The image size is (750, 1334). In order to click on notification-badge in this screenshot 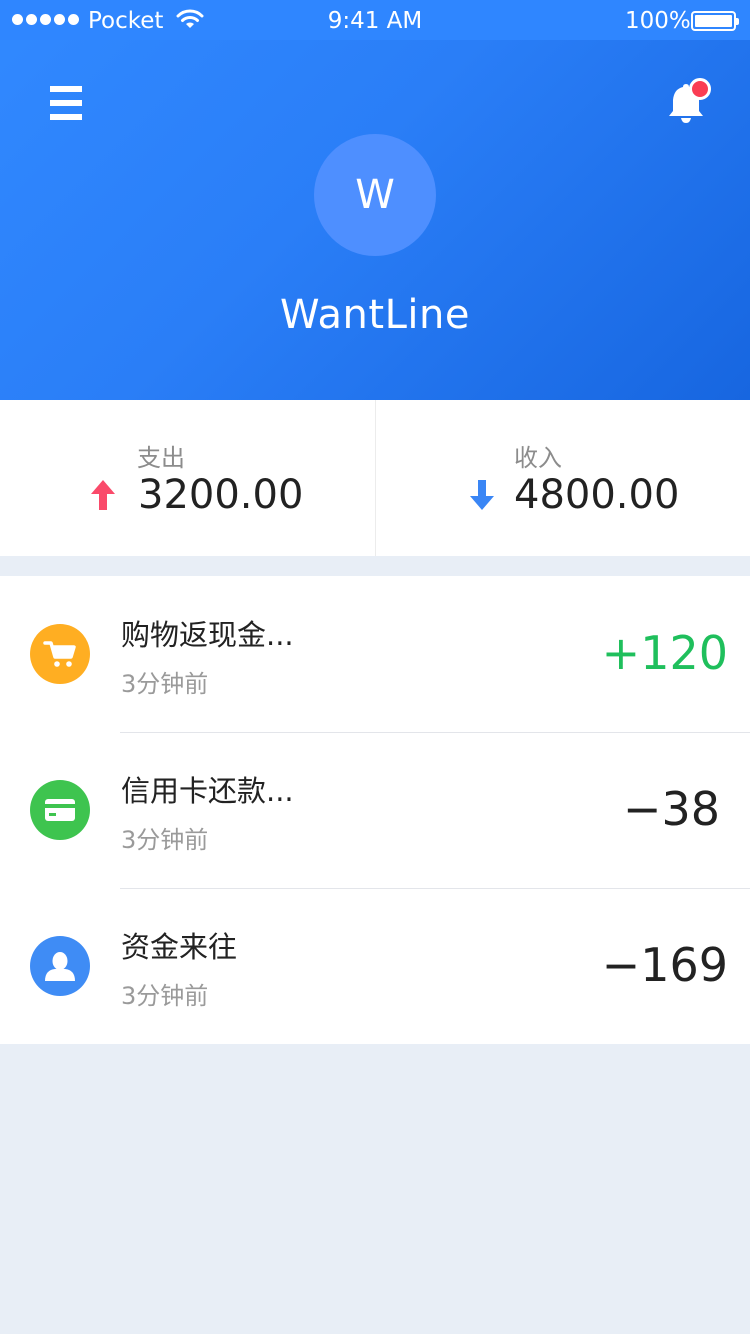, I will do `click(700, 89)`.